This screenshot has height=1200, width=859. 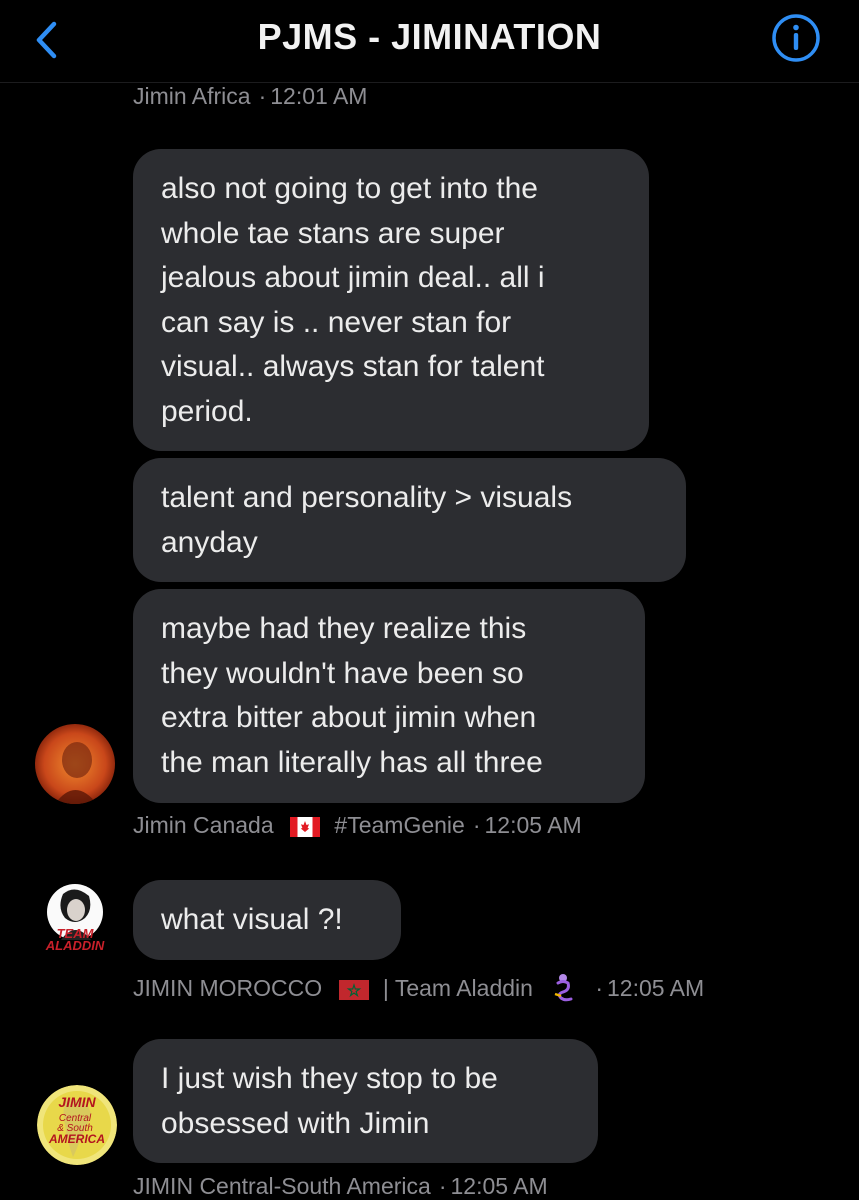 I want to click on avatar-image: JIMIN Central & South AMERICA, so click(x=77, y=1125).